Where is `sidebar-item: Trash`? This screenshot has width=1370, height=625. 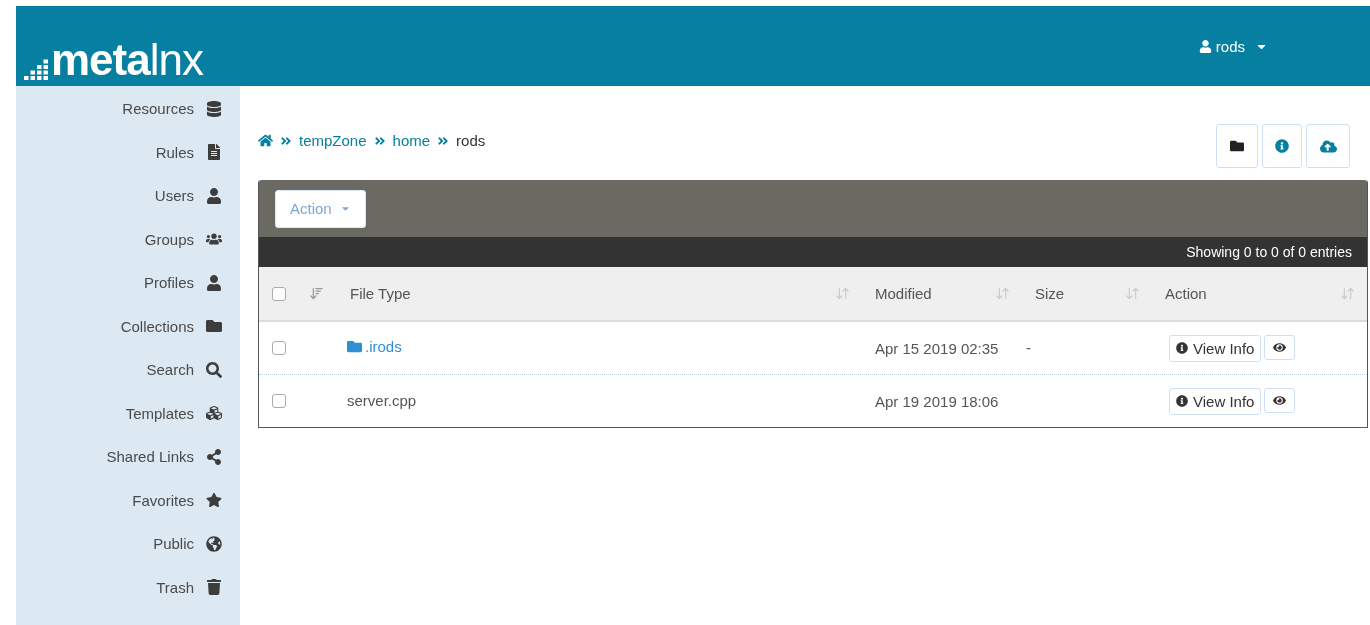 sidebar-item: Trash is located at coordinates (189, 587).